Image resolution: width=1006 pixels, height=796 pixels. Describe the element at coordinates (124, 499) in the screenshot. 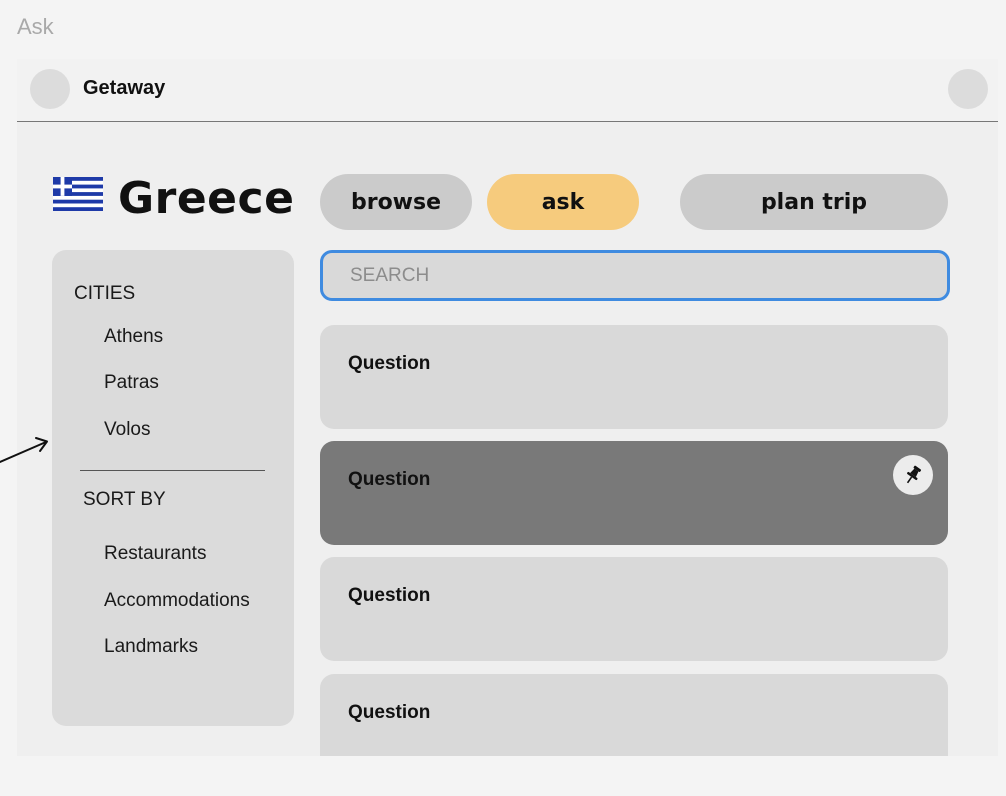

I see `sort-by-heading: SORT BY` at that location.